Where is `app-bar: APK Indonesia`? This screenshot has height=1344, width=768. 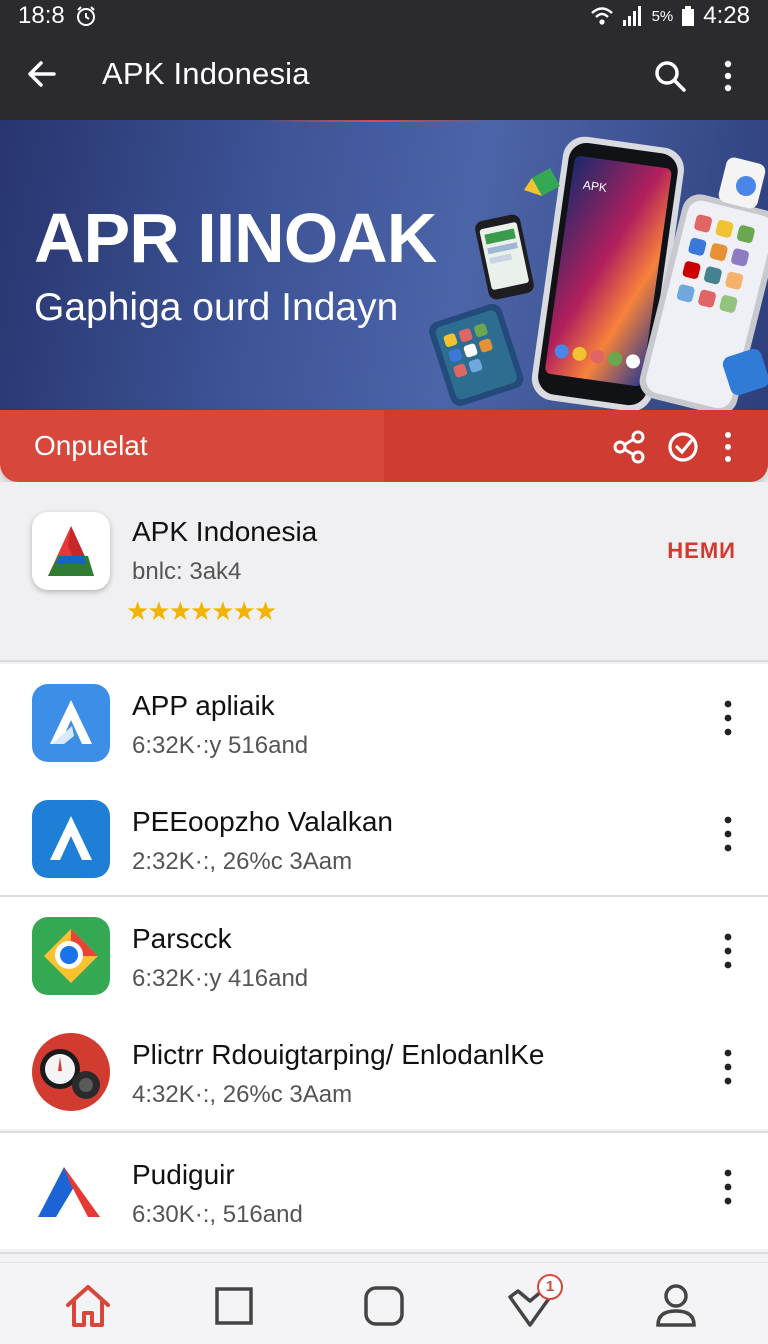
app-bar: APK Indonesia is located at coordinates (384, 75).